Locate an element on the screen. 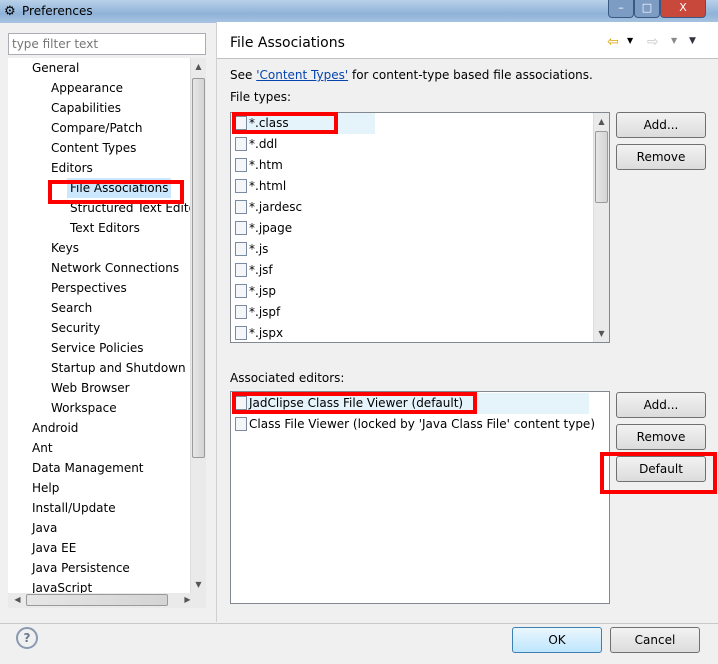  file-type-label: *.js is located at coordinates (259, 249).